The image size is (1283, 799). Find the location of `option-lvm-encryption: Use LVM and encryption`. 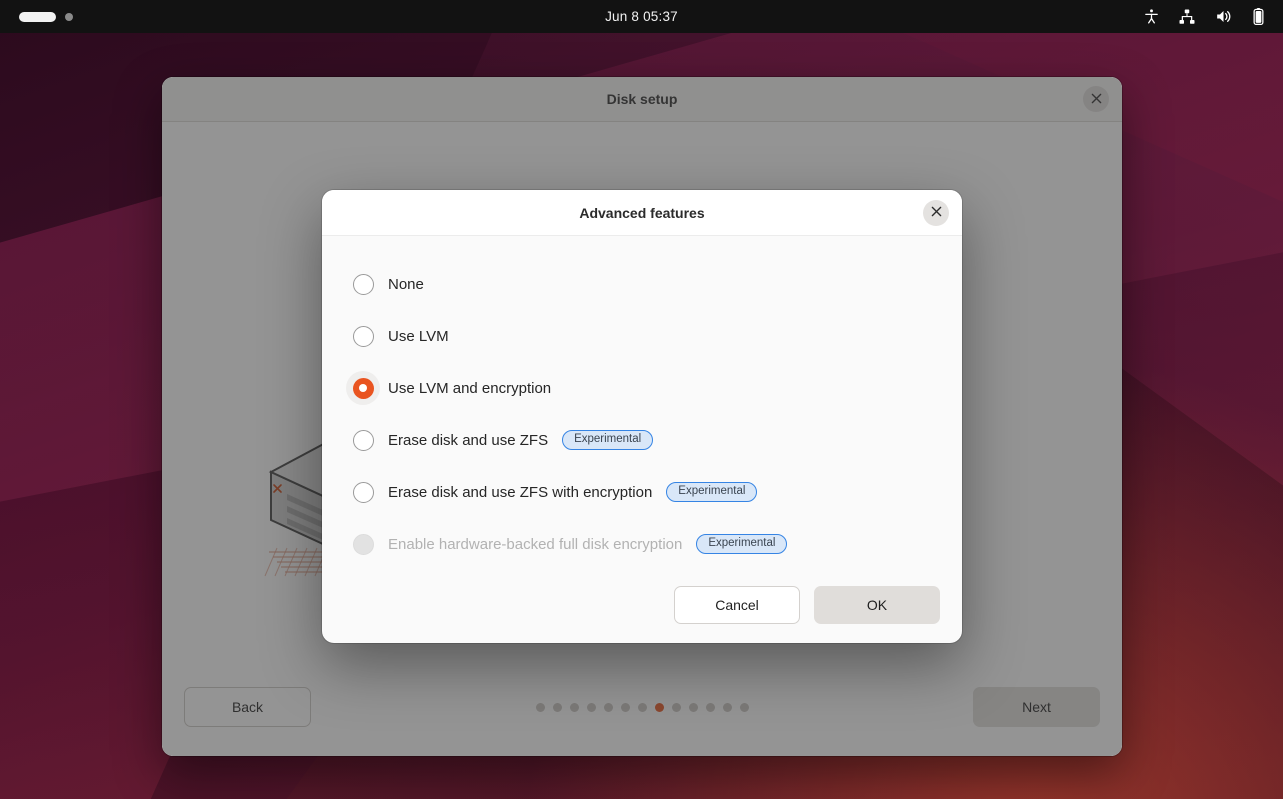

option-lvm-encryption: Use LVM and encryption is located at coordinates (642, 388).